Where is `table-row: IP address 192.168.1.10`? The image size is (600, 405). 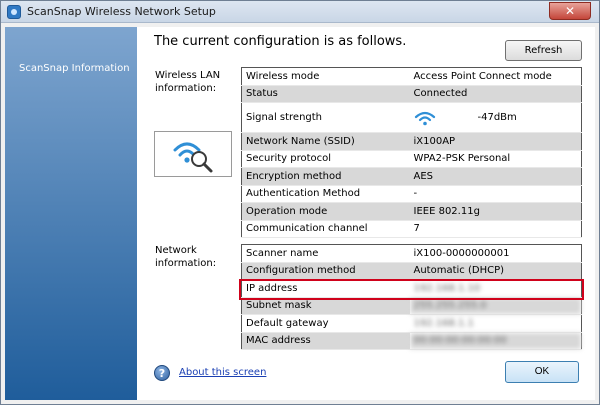 table-row: IP address 192.168.1.10 is located at coordinates (411, 288).